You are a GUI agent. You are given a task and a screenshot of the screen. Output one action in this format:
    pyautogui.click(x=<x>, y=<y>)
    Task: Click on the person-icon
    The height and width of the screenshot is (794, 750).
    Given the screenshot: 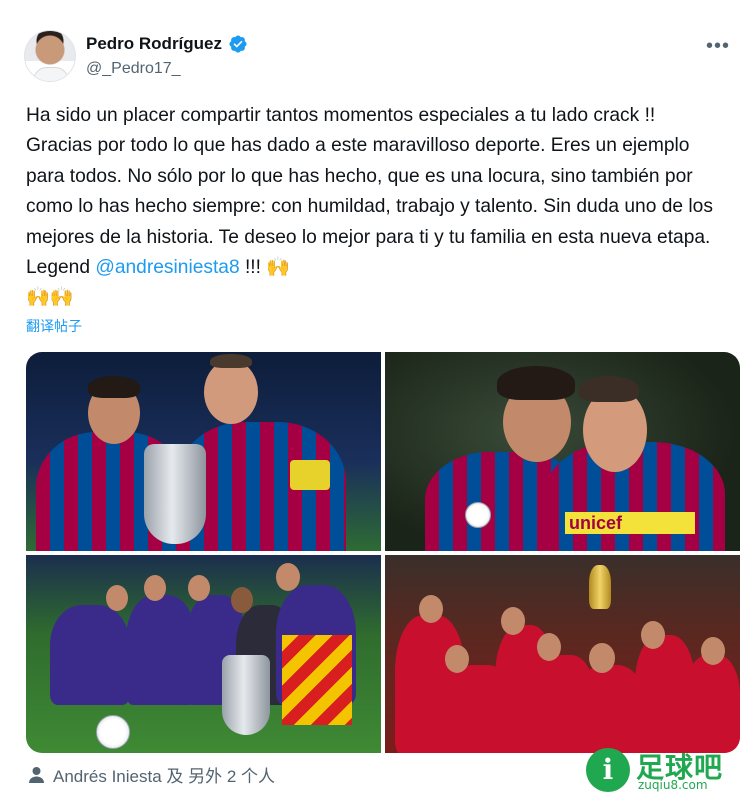 What is the action you would take?
    pyautogui.click(x=36, y=774)
    